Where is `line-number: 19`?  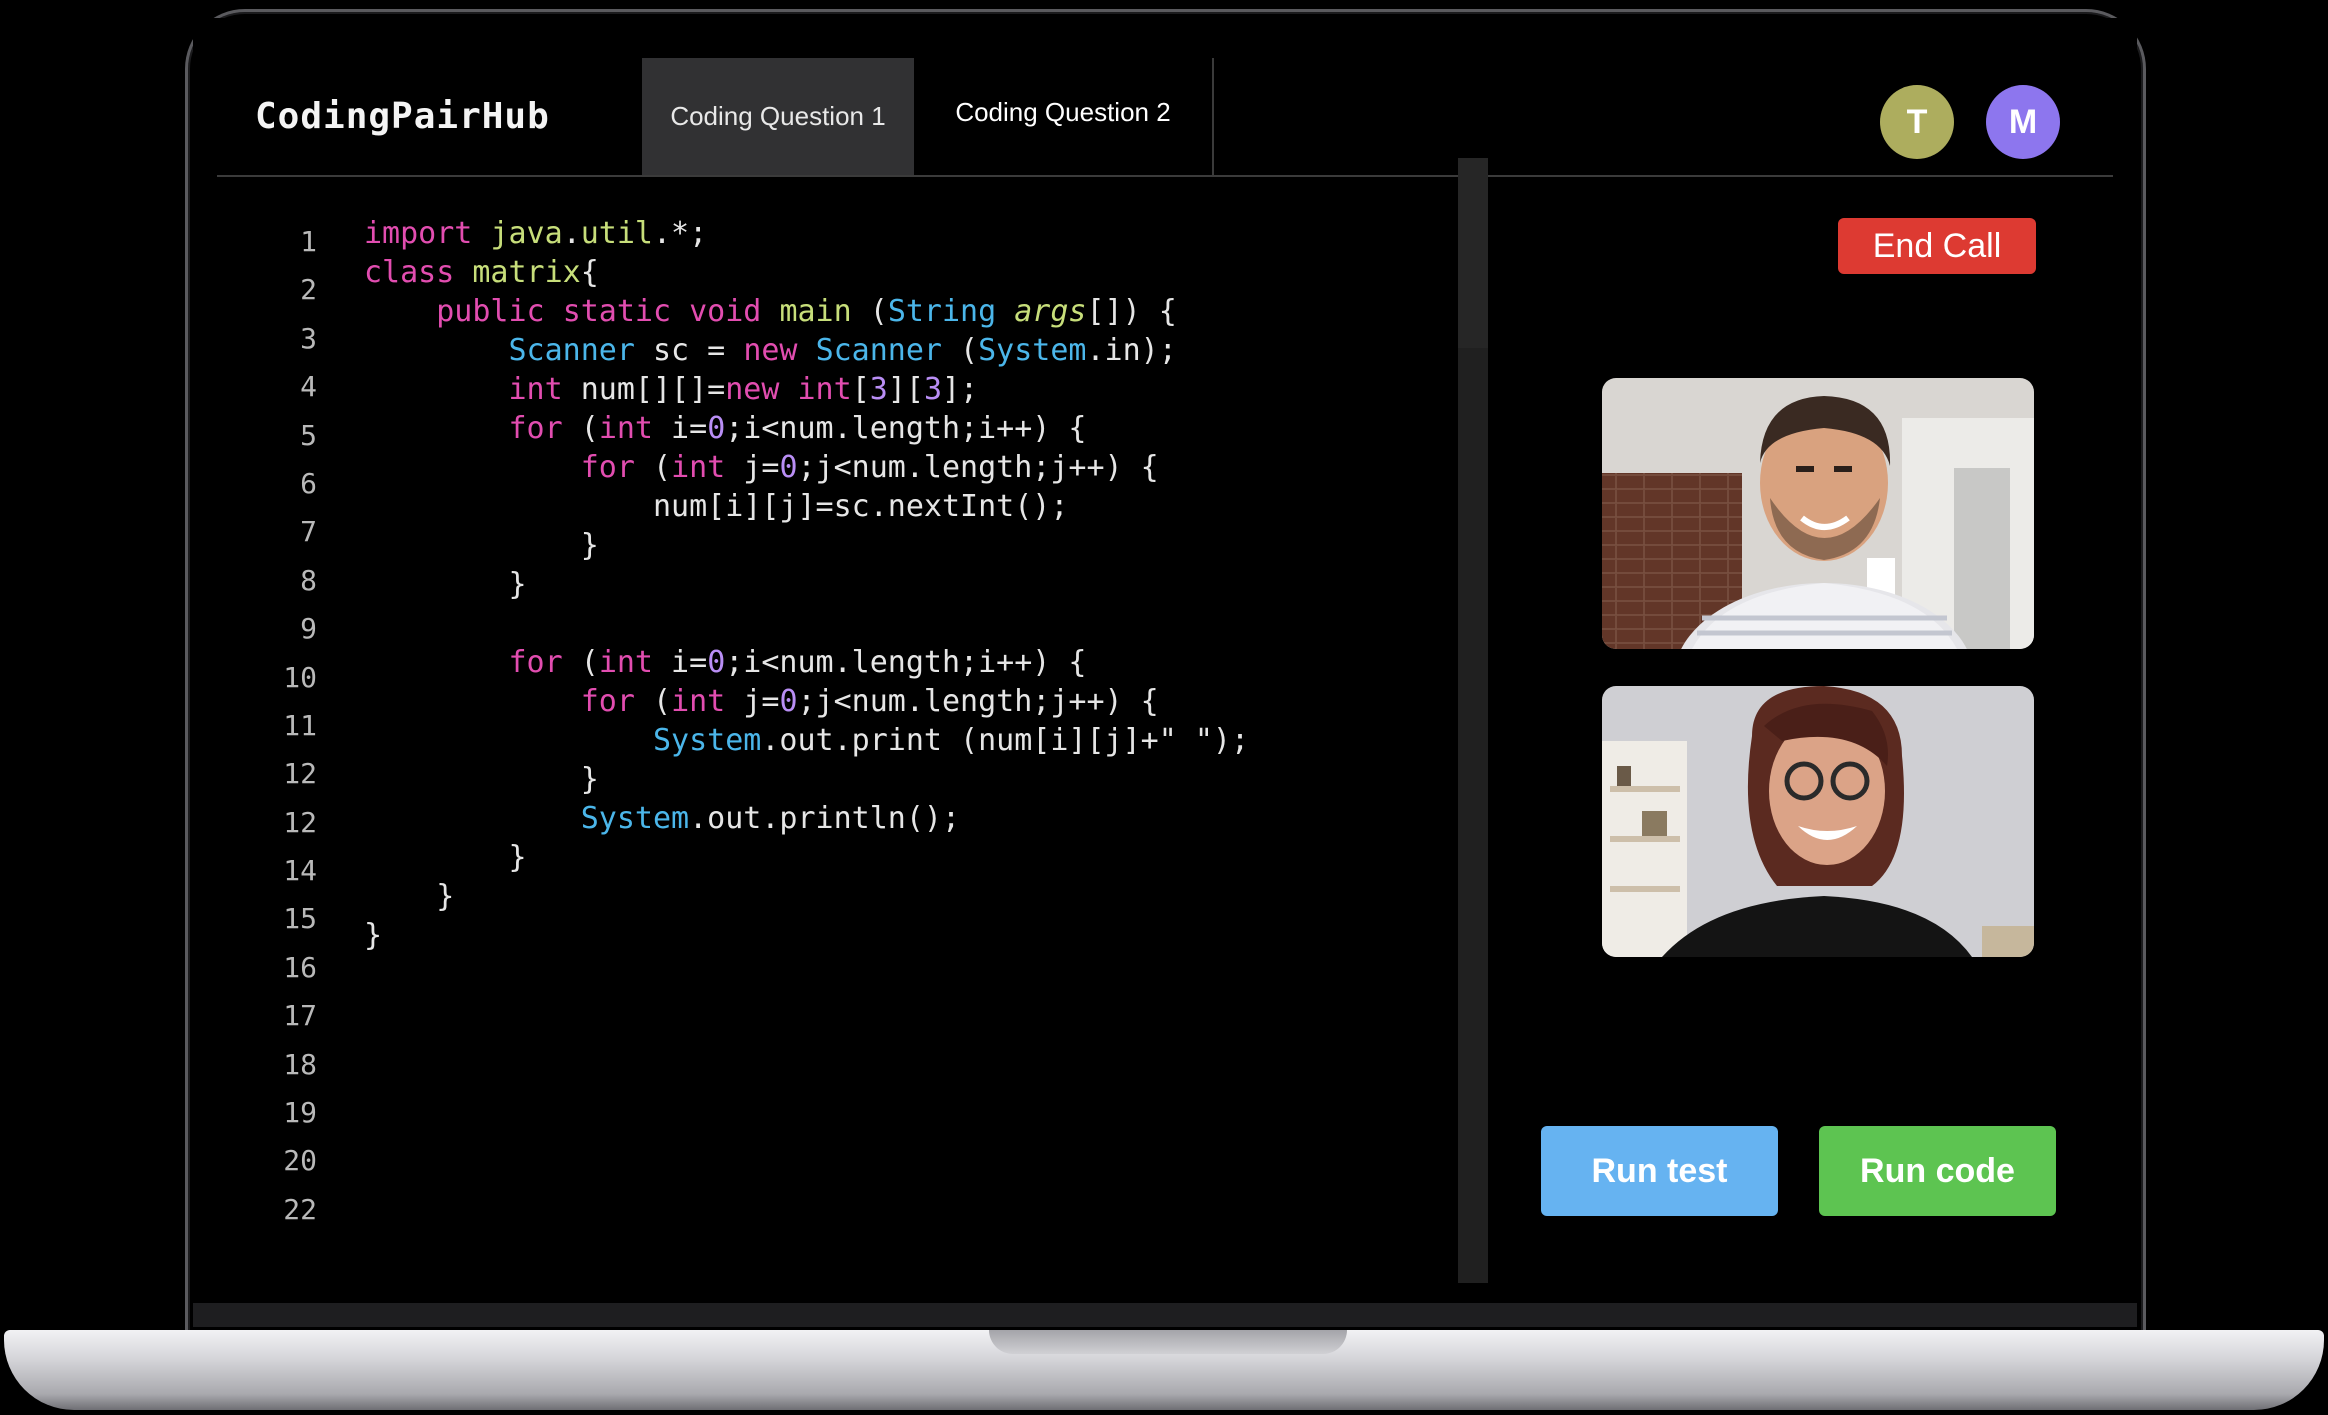 line-number: 19 is located at coordinates (300, 1113).